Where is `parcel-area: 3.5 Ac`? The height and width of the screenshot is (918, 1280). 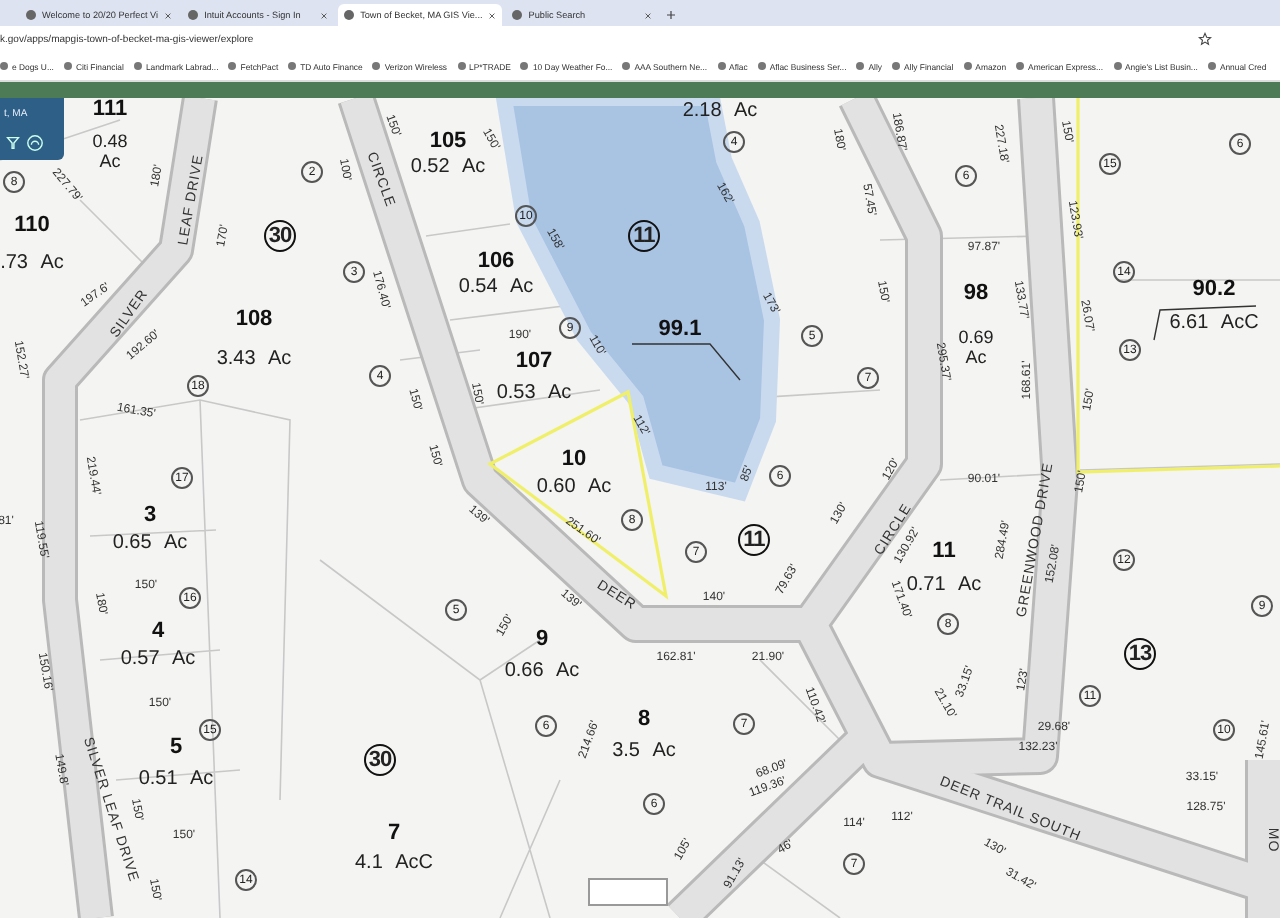
parcel-area: 3.5 Ac is located at coordinates (644, 752).